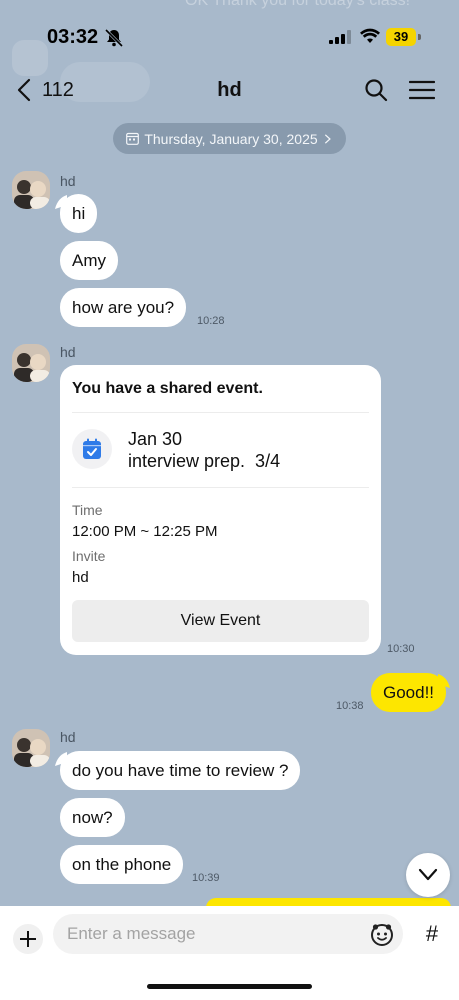 The image size is (459, 1000). What do you see at coordinates (180, 770) in the screenshot?
I see `message-bubble: do you have time to review ?` at bounding box center [180, 770].